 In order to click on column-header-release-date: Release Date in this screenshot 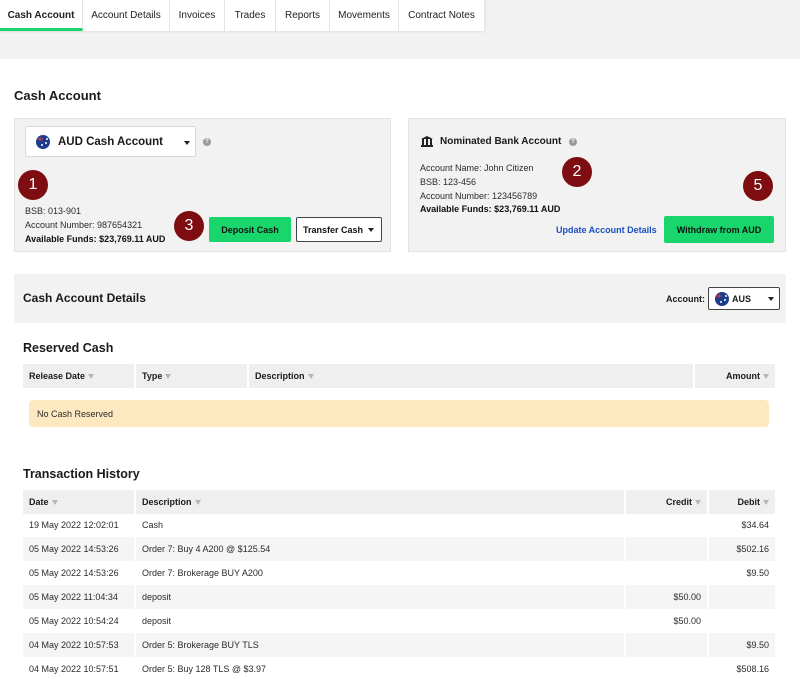, I will do `click(78, 376)`.